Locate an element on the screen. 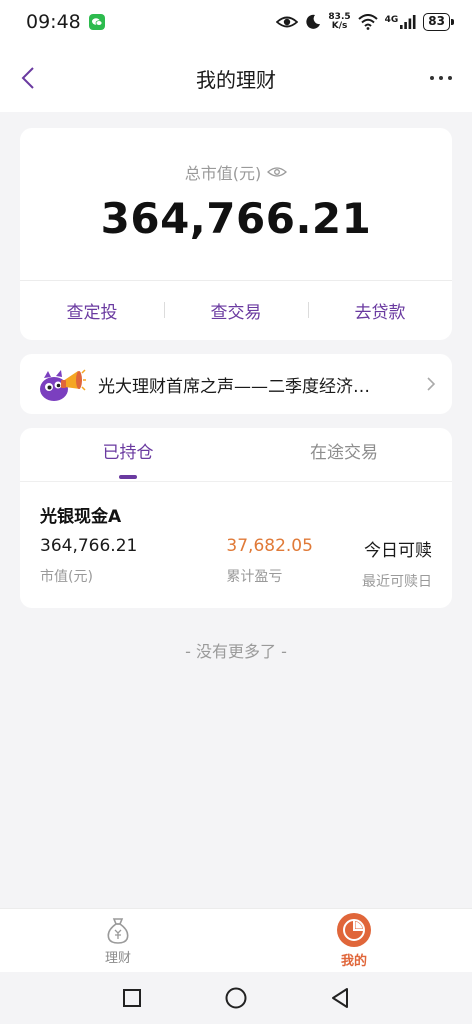  nav-item-wealth: 理财 is located at coordinates (118, 940).